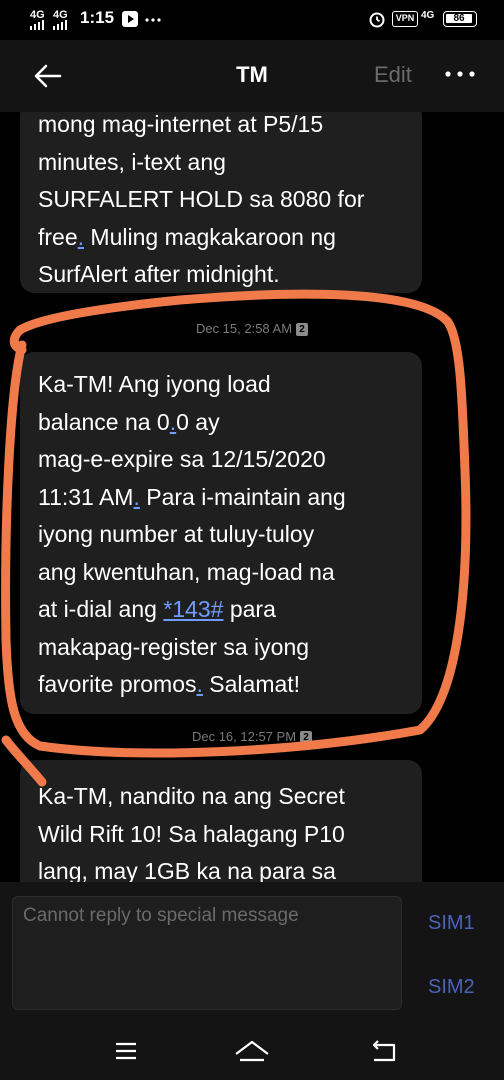 The width and height of the screenshot is (504, 1080). I want to click on message-timestamp: Dec 16, 12:57 PM 2, so click(252, 736).